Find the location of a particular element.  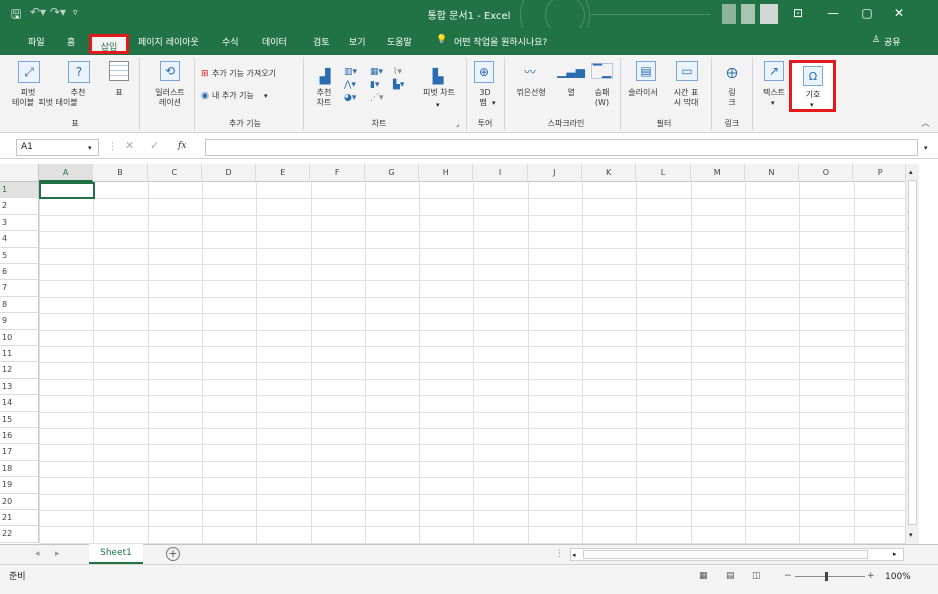

tab-insert: 삽입 is located at coordinates (109, 46).